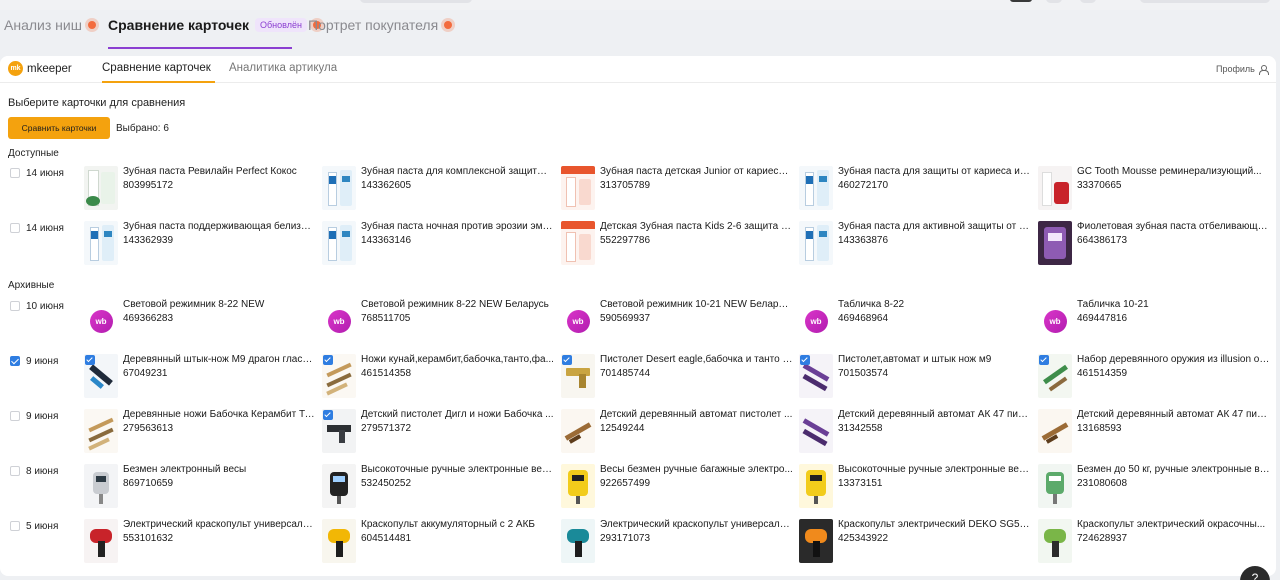  I want to click on tab-article-analytics: Аналитика артикула, so click(283, 68).